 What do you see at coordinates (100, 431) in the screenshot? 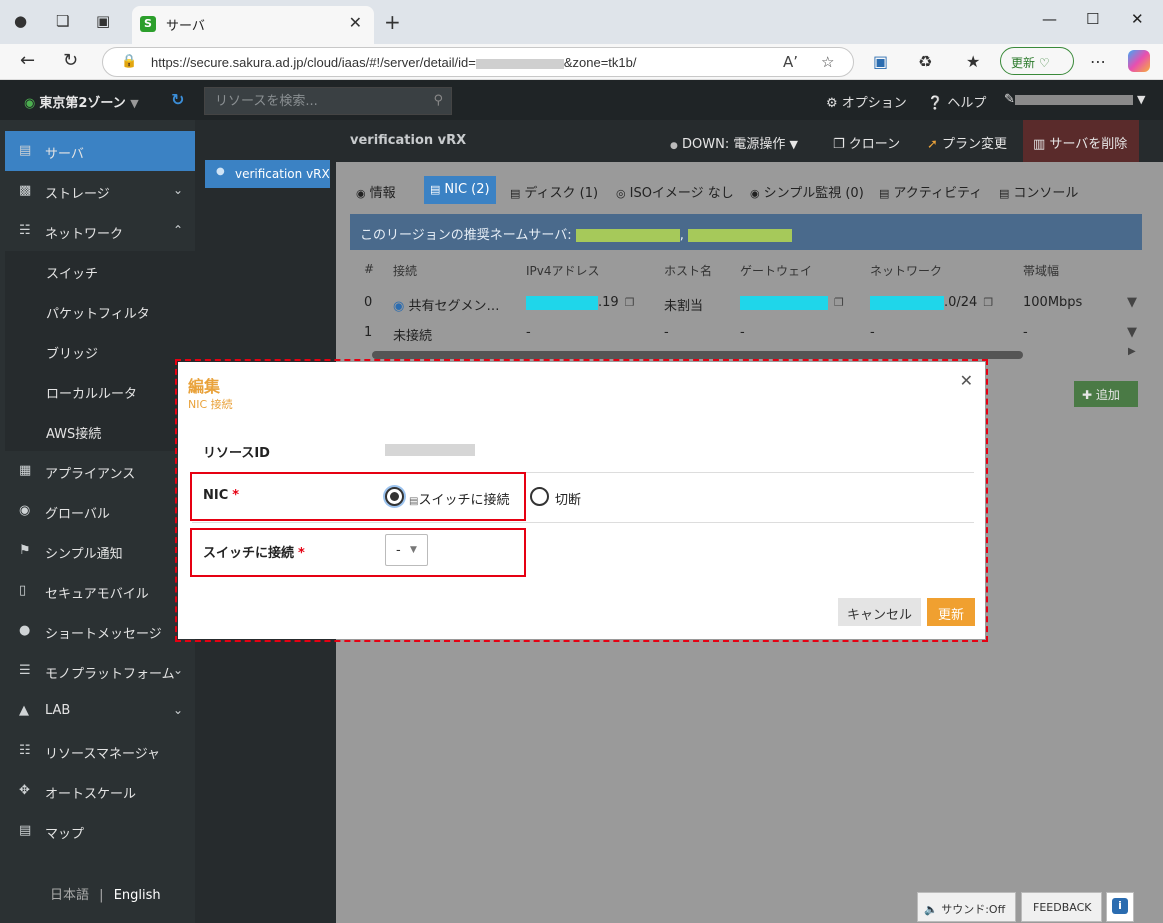
I see `sidebar-subitem-aws: AWS接続` at bounding box center [100, 431].